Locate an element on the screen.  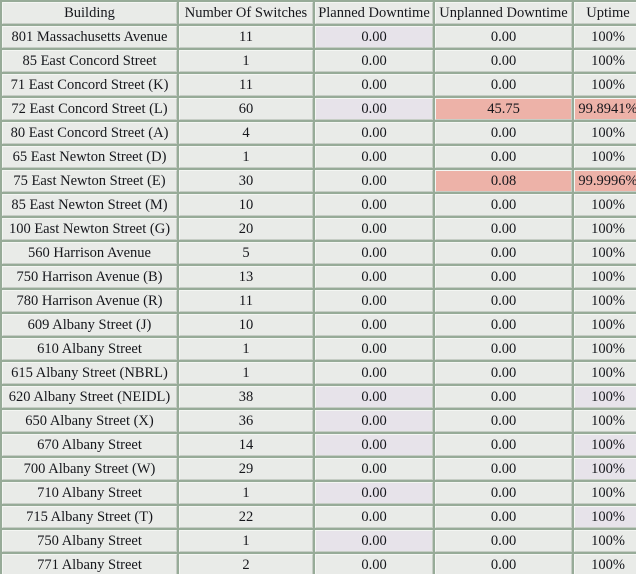
table-row: 100 East Newton Street (G) 20 0.00 0.00 100% is located at coordinates (319, 229).